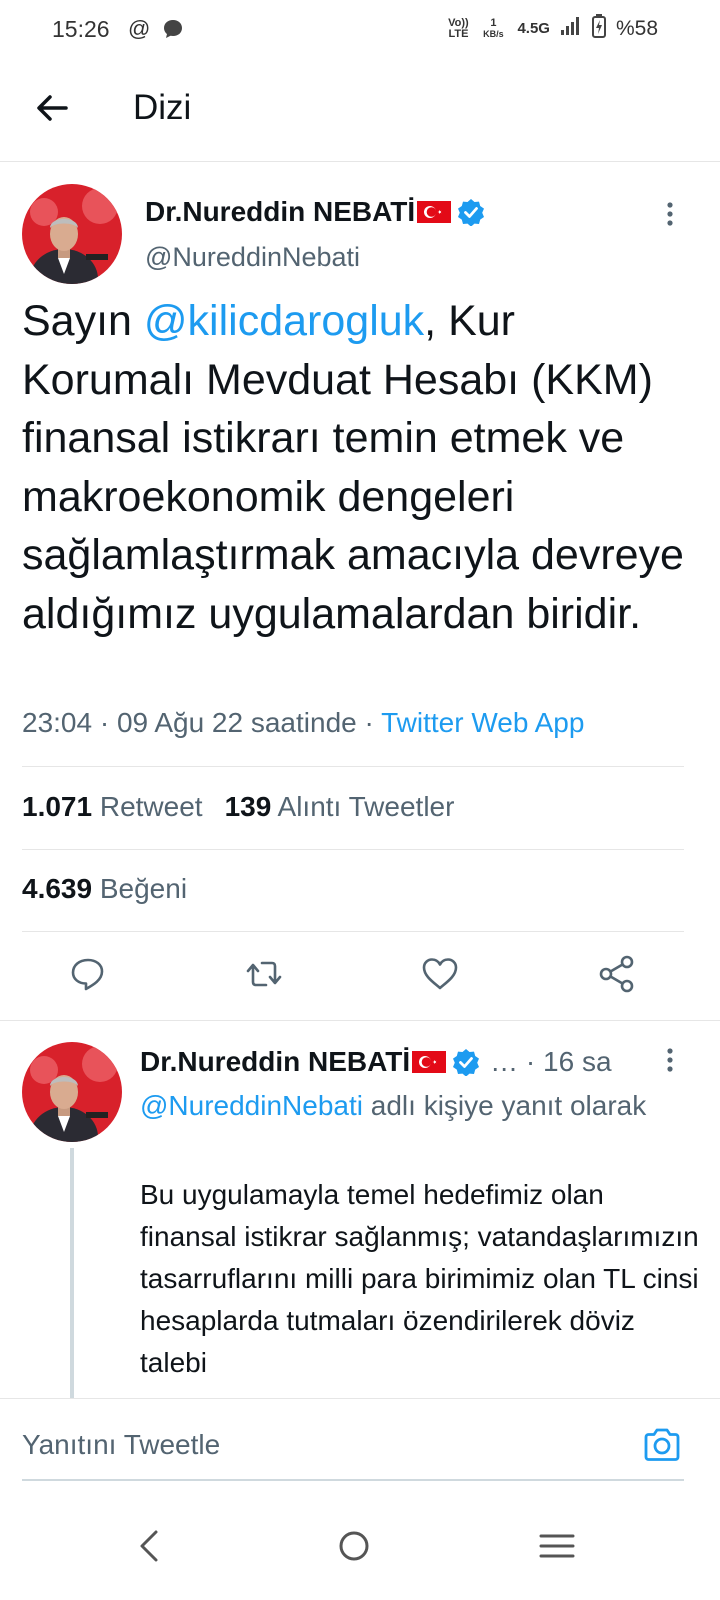 Image resolution: width=720 pixels, height=1600 pixels. I want to click on reply-compose-bar: Yanıtını Tweetle, so click(360, 1448).